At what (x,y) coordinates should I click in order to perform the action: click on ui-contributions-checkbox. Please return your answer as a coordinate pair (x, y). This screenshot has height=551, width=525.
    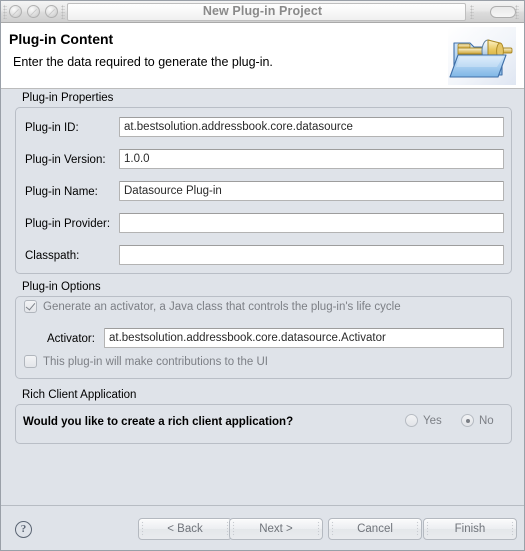
    Looking at the image, I should click on (30, 361).